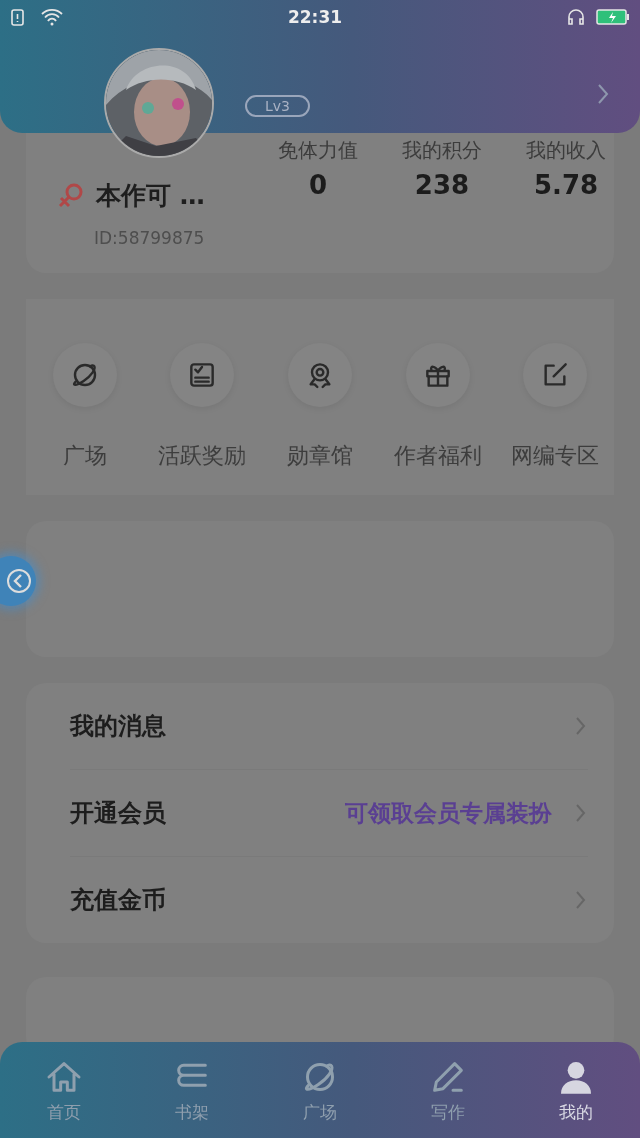  Describe the element at coordinates (576, 1090) in the screenshot. I see `tab: 我的` at that location.